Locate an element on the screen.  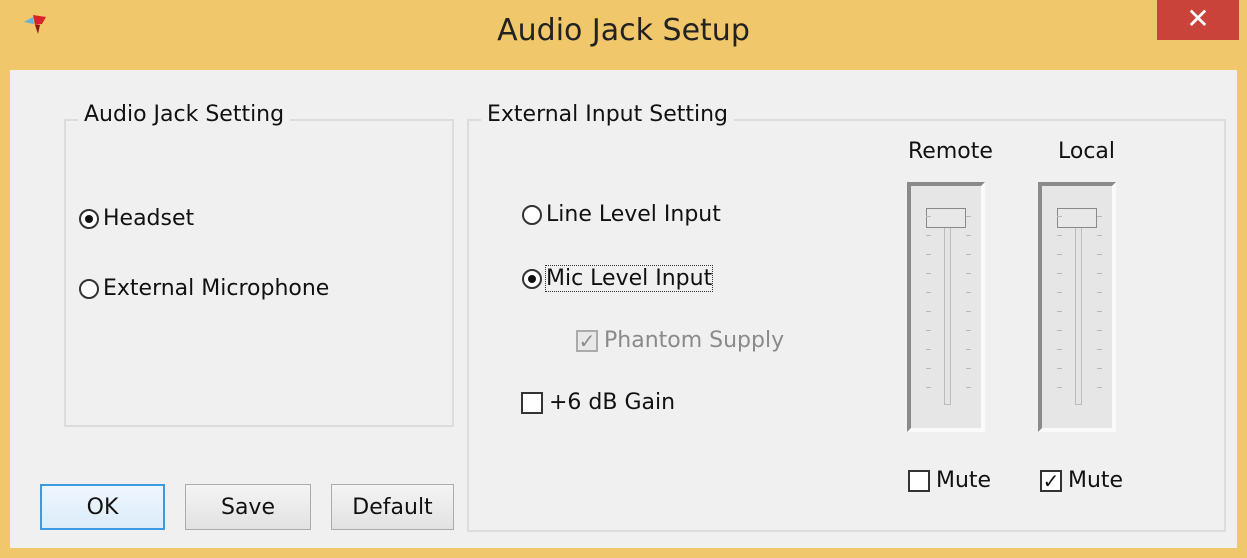
local-slider-label: Local is located at coordinates (1087, 151).